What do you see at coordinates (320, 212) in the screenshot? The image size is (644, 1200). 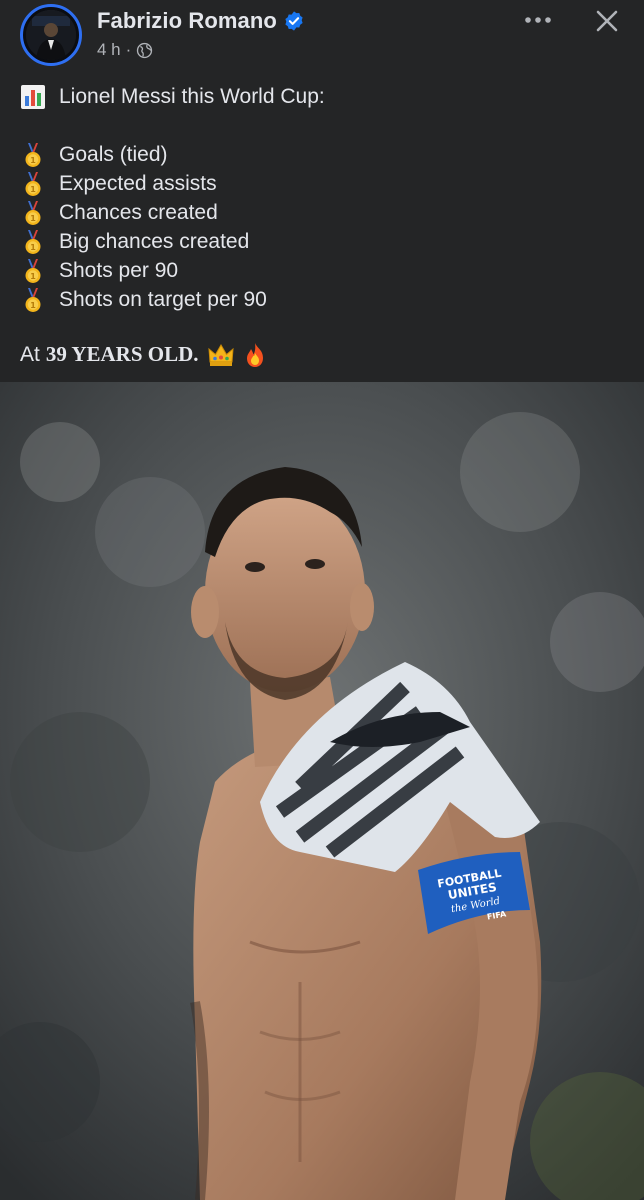 I see `stat-item: 1 Chances created` at bounding box center [320, 212].